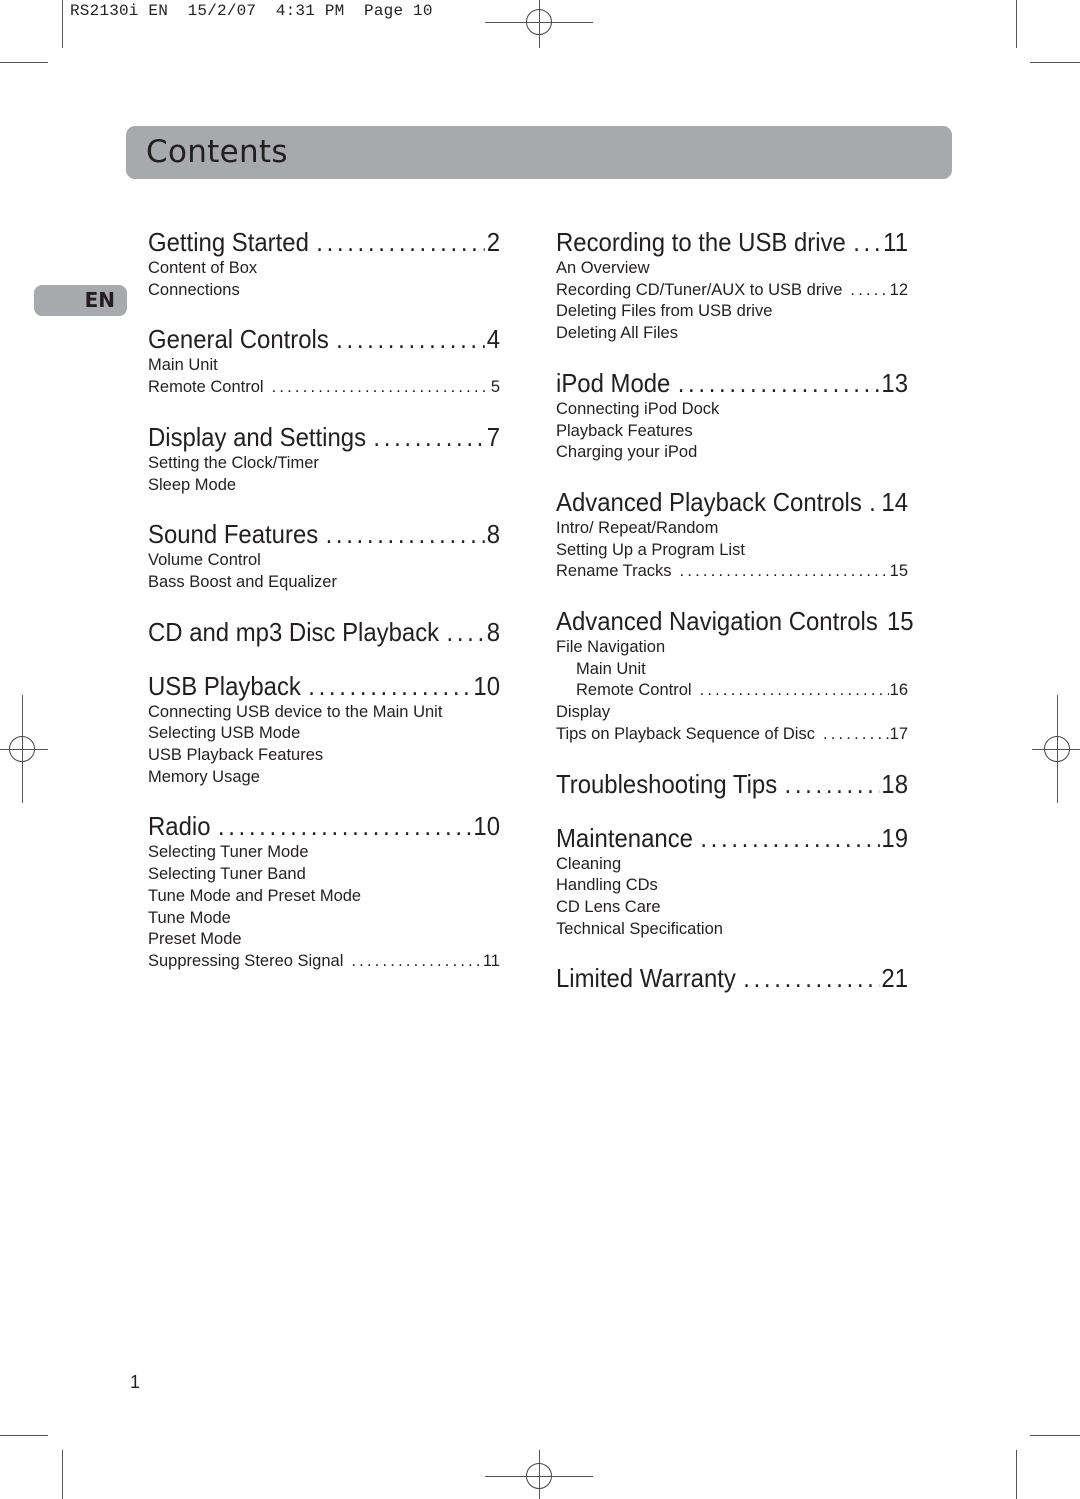 This screenshot has height=1499, width=1080. I want to click on subitem-label: Handling CDs, so click(607, 885).